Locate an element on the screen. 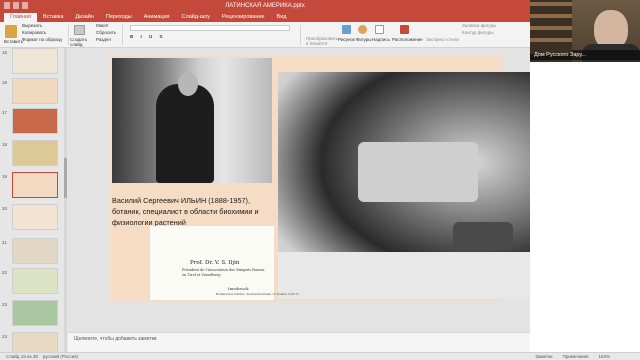 The image size is (640, 360). person-head is located at coordinates (188, 84).